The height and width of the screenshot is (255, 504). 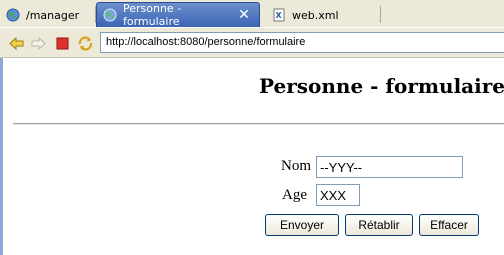 What do you see at coordinates (296, 166) in the screenshot?
I see `nom-label: Nom` at bounding box center [296, 166].